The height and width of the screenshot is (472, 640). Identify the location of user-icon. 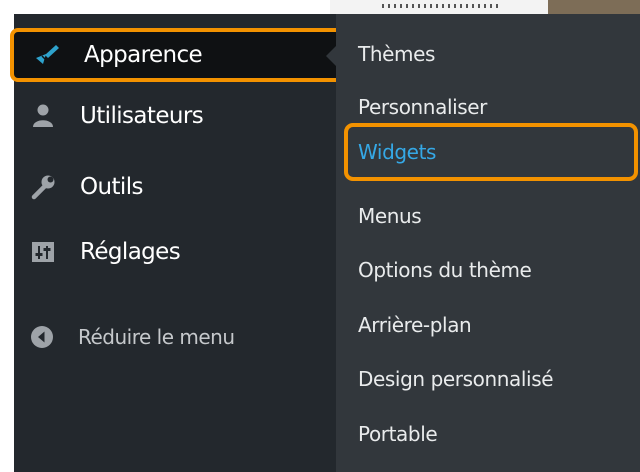
(43, 116).